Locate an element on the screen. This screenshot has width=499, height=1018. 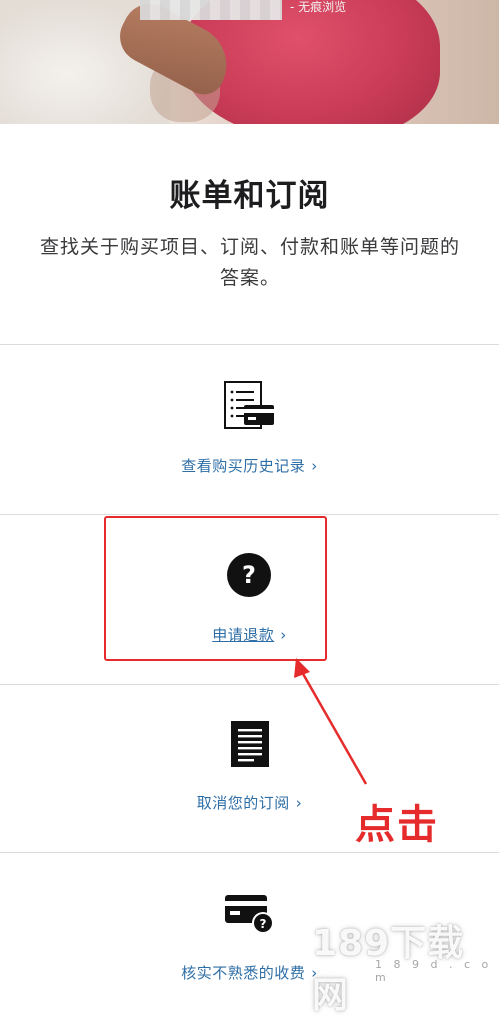
watermark-url: 1 8 9 d . c o m is located at coordinates (434, 971).